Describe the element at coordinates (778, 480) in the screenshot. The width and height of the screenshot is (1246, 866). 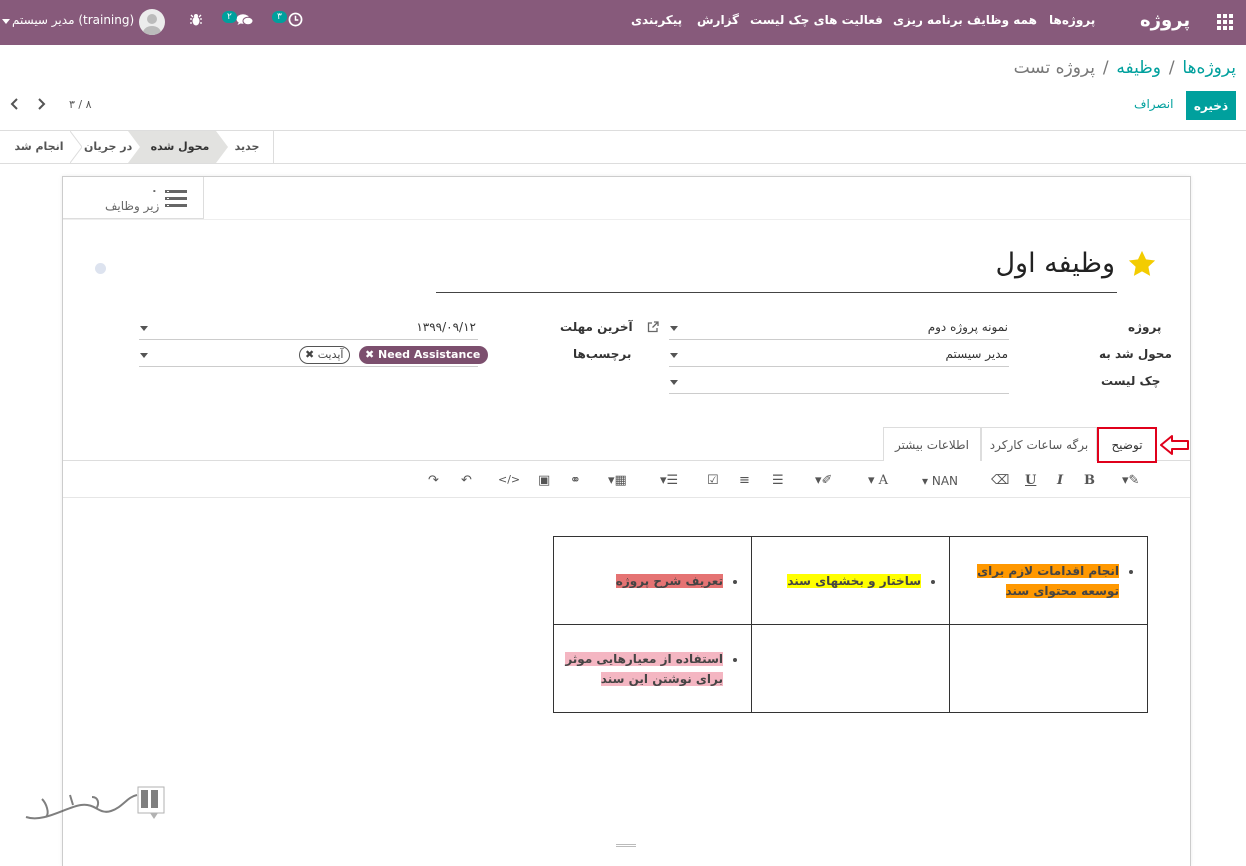
I see `unordered-list-icon: ☰` at that location.